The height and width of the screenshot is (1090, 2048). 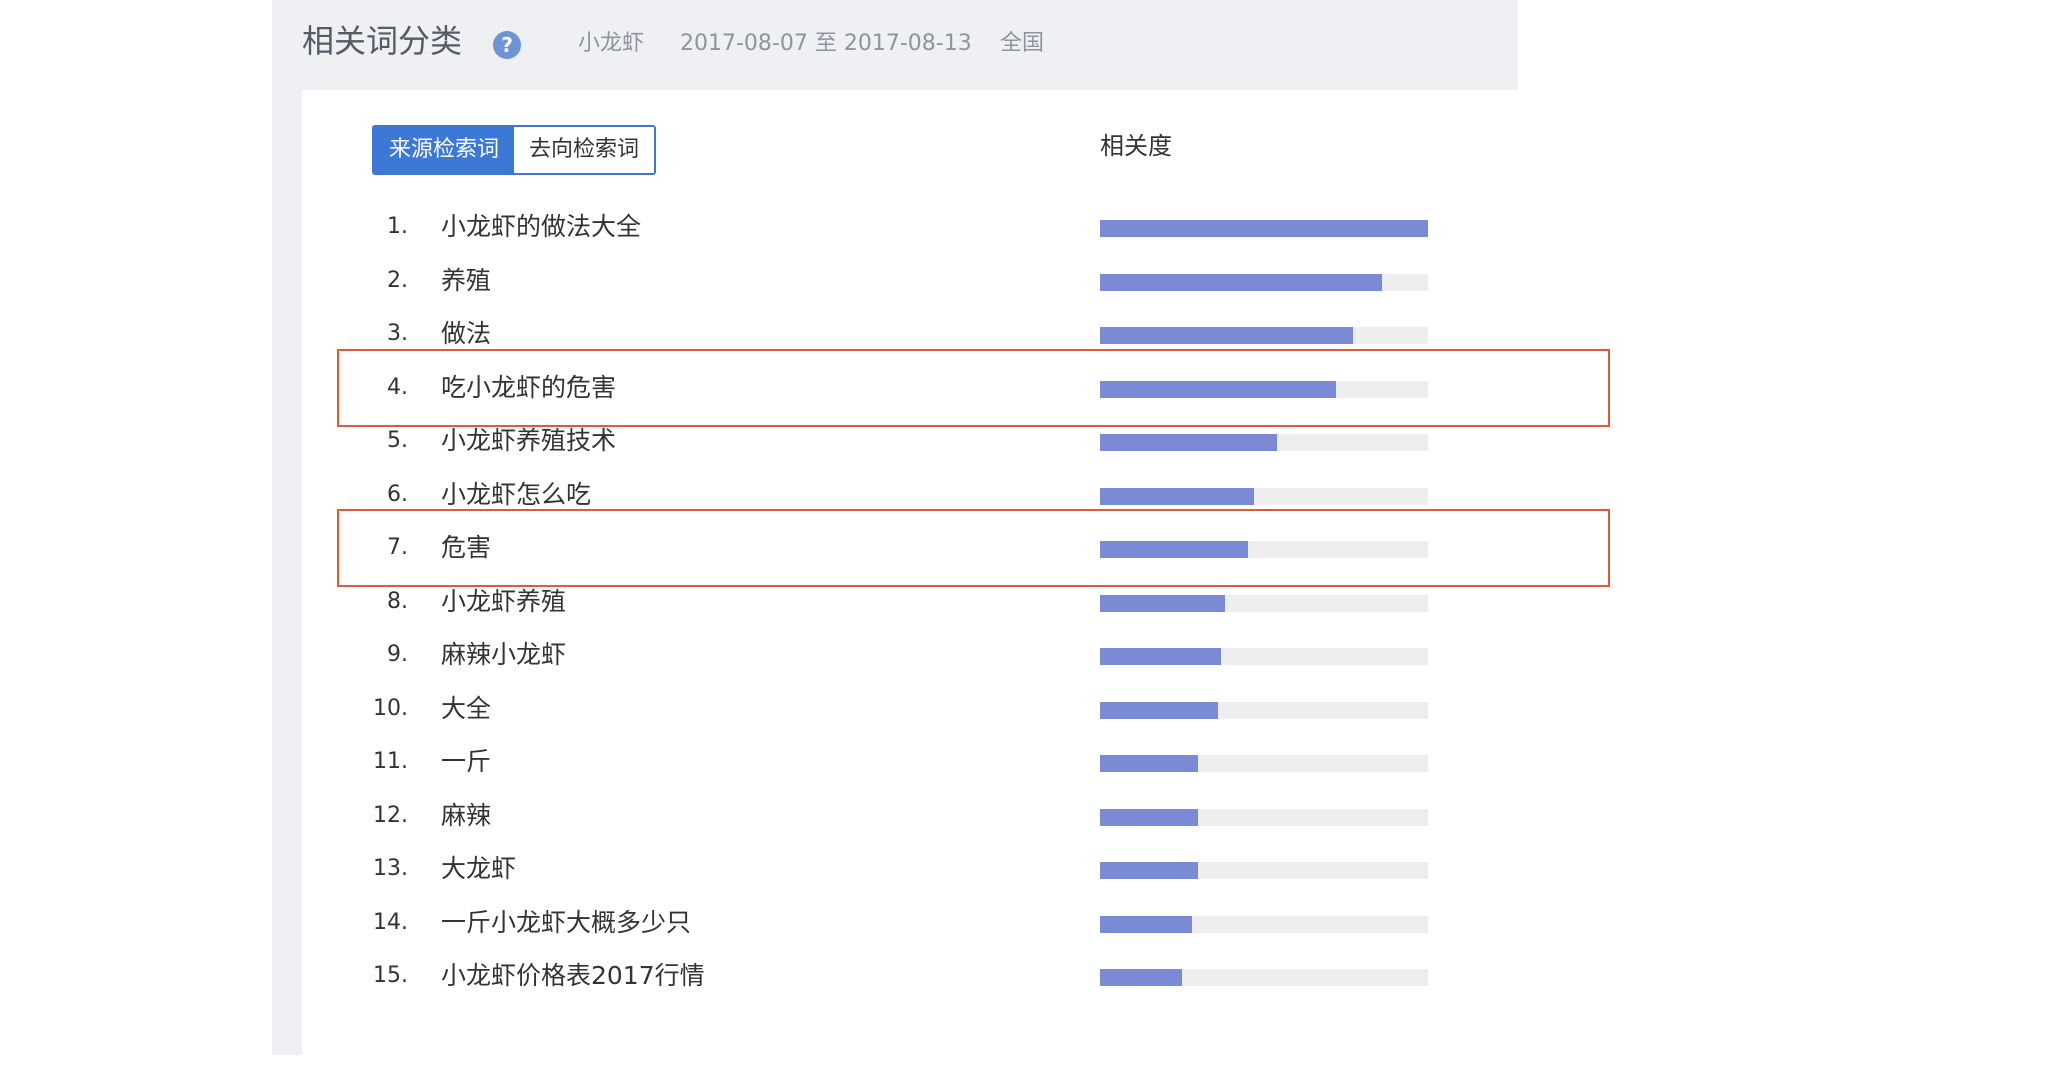 What do you see at coordinates (1022, 43) in the screenshot?
I see `region-label: 全国` at bounding box center [1022, 43].